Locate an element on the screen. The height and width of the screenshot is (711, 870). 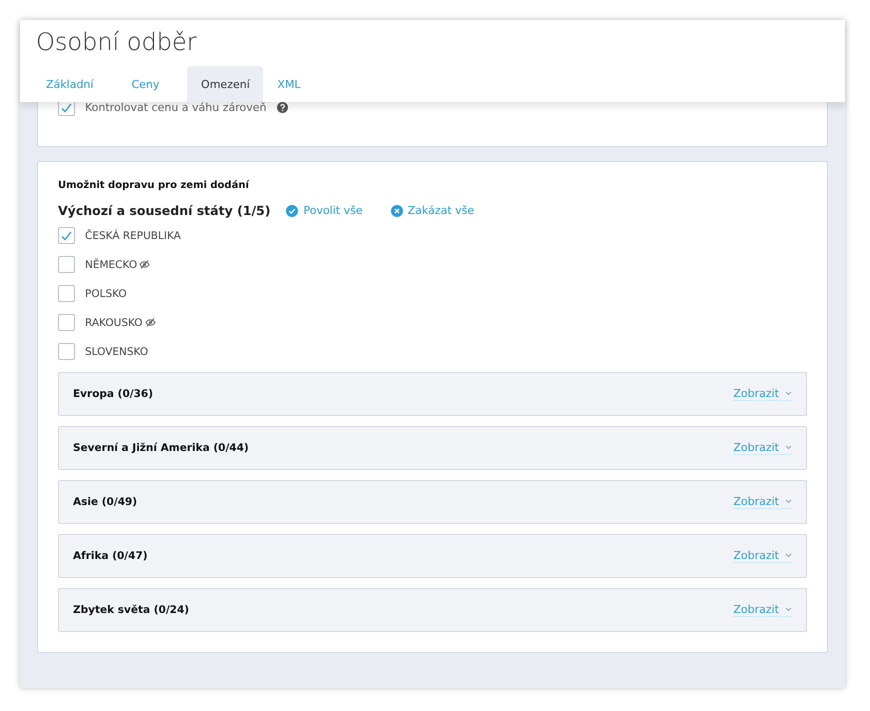
region-title: Asie (0/49) is located at coordinates (105, 502).